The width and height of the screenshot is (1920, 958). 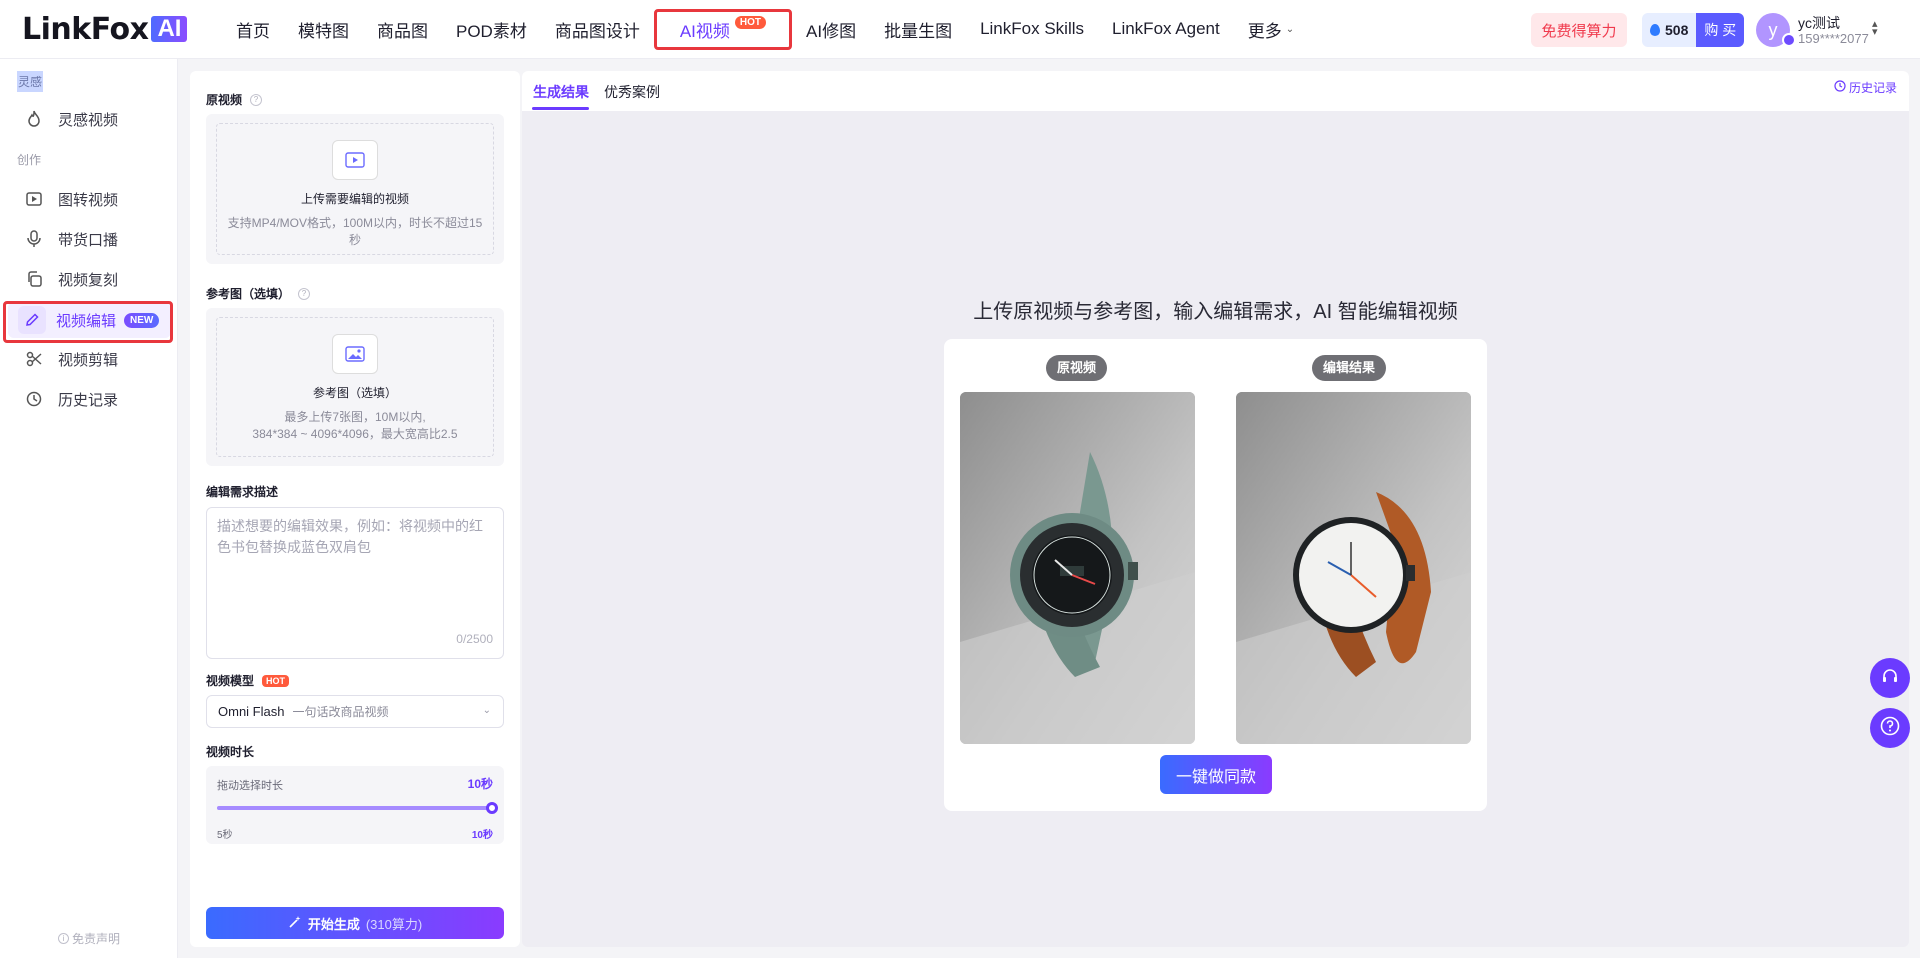 I want to click on magic-wand-icon, so click(x=295, y=923).